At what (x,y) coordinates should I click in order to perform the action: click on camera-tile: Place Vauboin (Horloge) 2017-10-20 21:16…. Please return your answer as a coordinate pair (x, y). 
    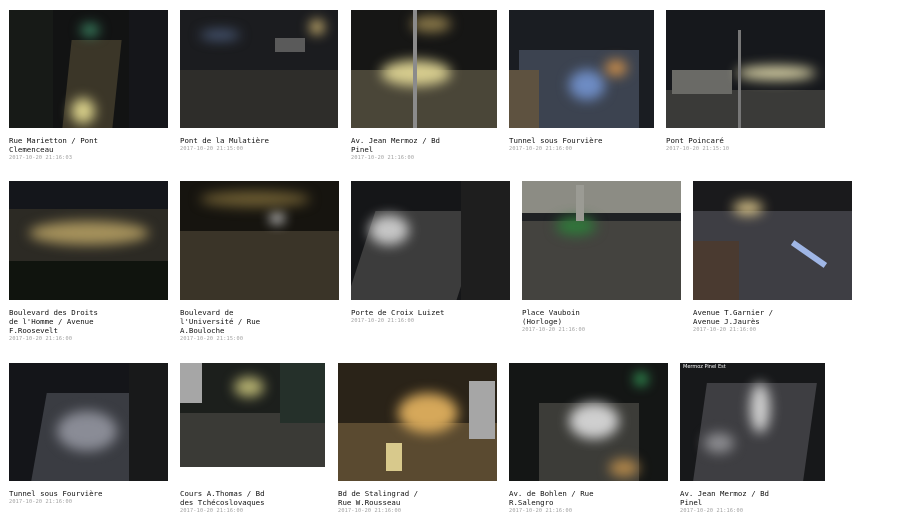
    Looking at the image, I should click on (601, 257).